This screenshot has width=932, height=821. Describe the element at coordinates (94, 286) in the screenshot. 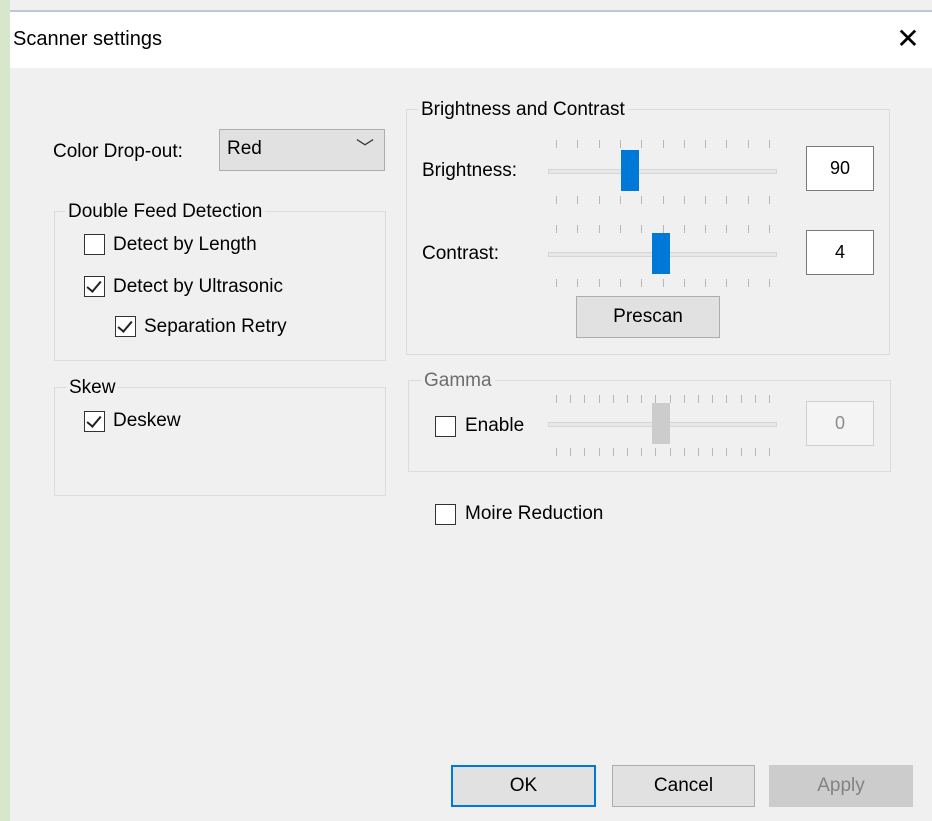

I see `detect-by-ultrasonic-checkbox` at that location.